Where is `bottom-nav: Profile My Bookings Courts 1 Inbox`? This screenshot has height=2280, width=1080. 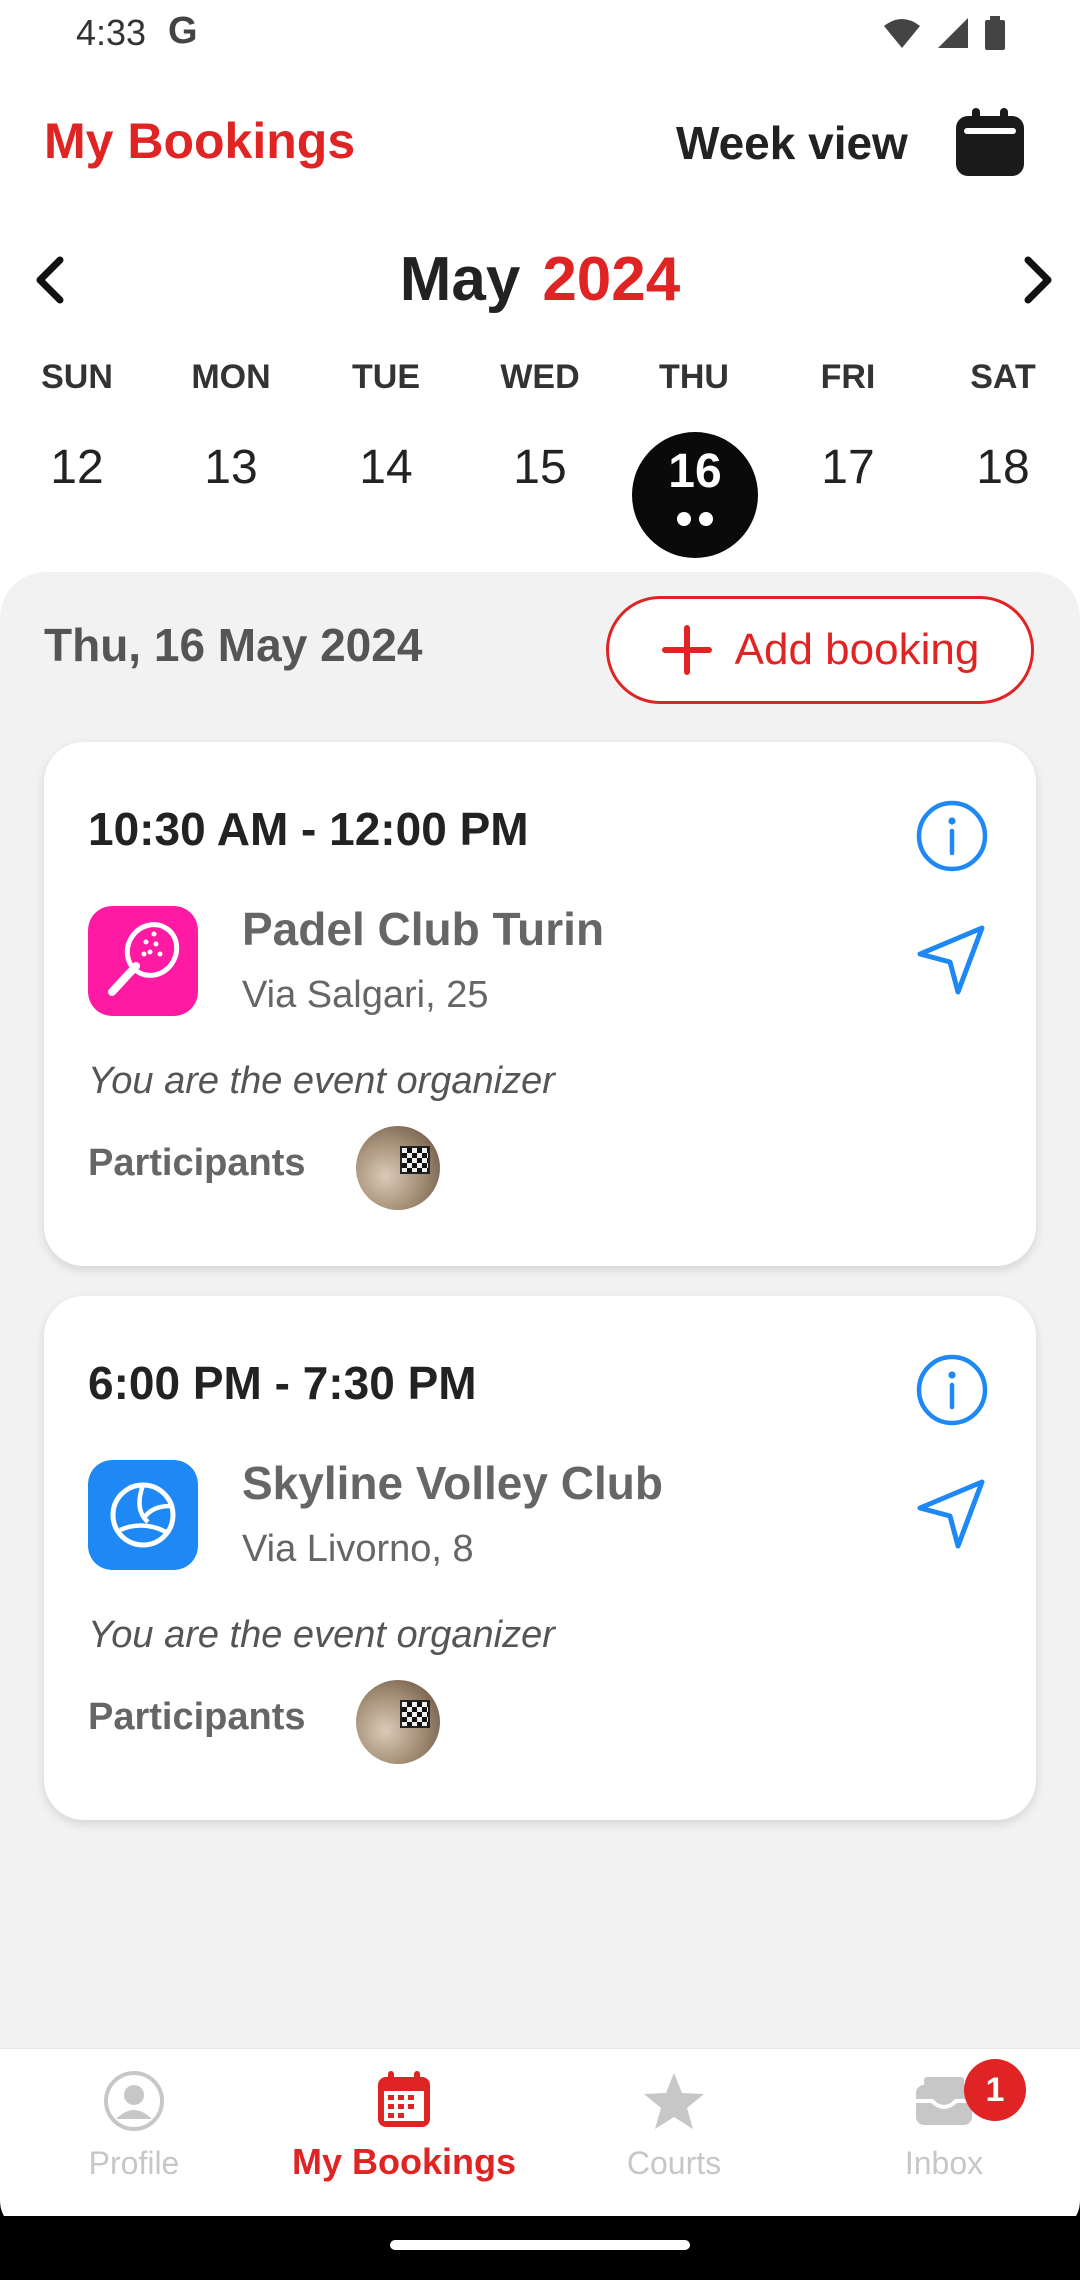
bottom-nav: Profile My Bookings Courts 1 Inbox is located at coordinates (540, 2132).